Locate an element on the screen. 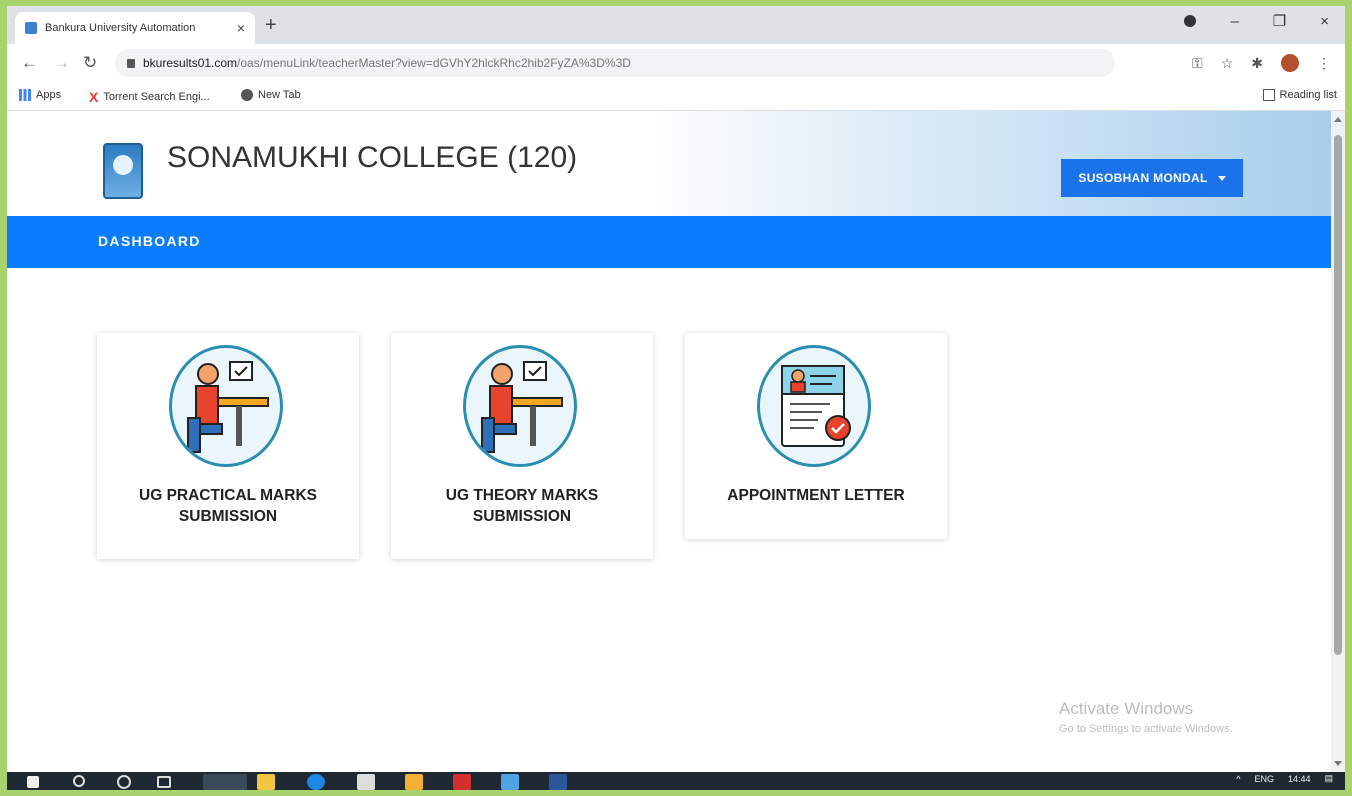  nav-dashboard: DASHBOARD is located at coordinates (149, 241).